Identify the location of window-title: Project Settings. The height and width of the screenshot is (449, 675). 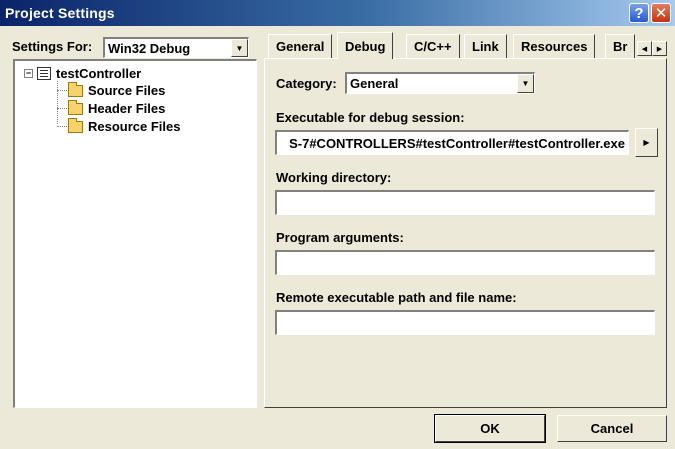
(60, 13).